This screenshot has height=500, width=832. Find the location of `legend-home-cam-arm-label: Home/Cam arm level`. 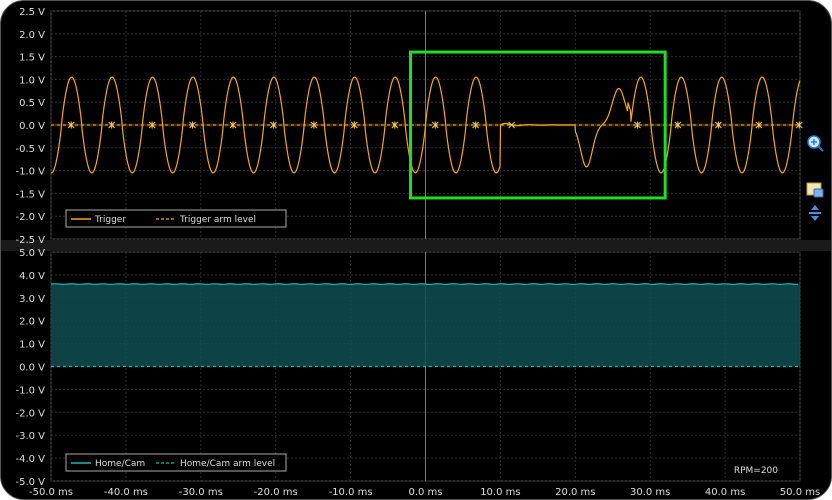

legend-home-cam-arm-label: Home/Cam arm level is located at coordinates (227, 464).